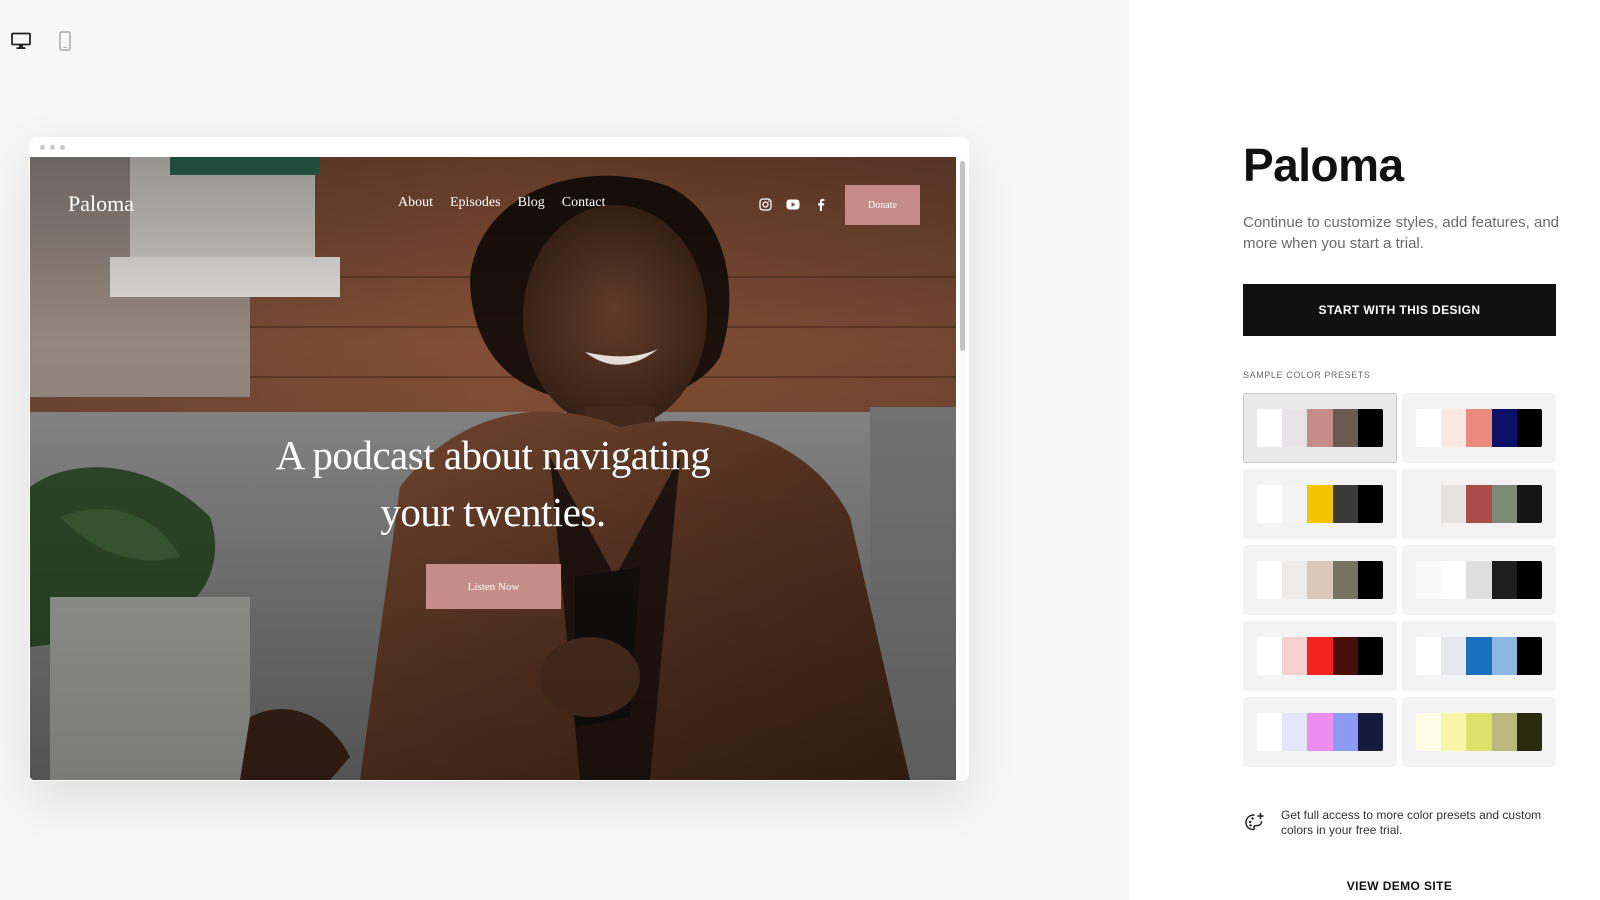 This screenshot has width=1600, height=900. Describe the element at coordinates (65, 41) in the screenshot. I see `mobile-view-button` at that location.